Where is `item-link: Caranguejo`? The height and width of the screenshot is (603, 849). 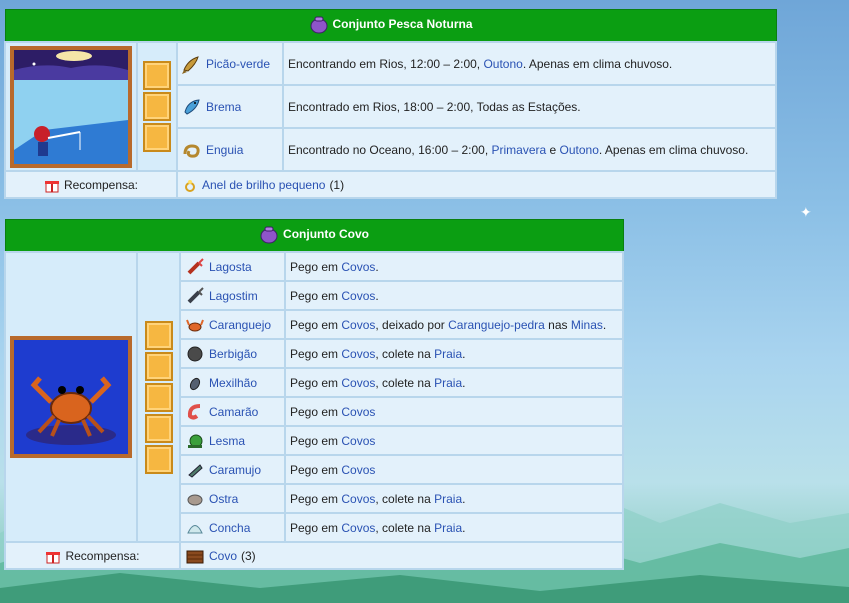 item-link: Caranguejo is located at coordinates (240, 325).